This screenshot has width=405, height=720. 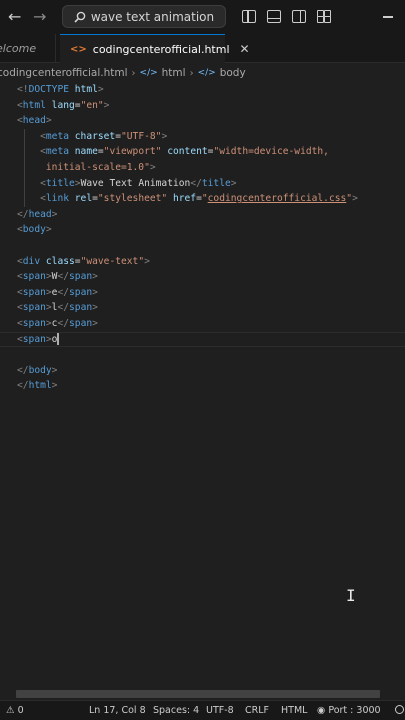 What do you see at coordinates (351, 595) in the screenshot?
I see `text-cursor-icon: I` at bounding box center [351, 595].